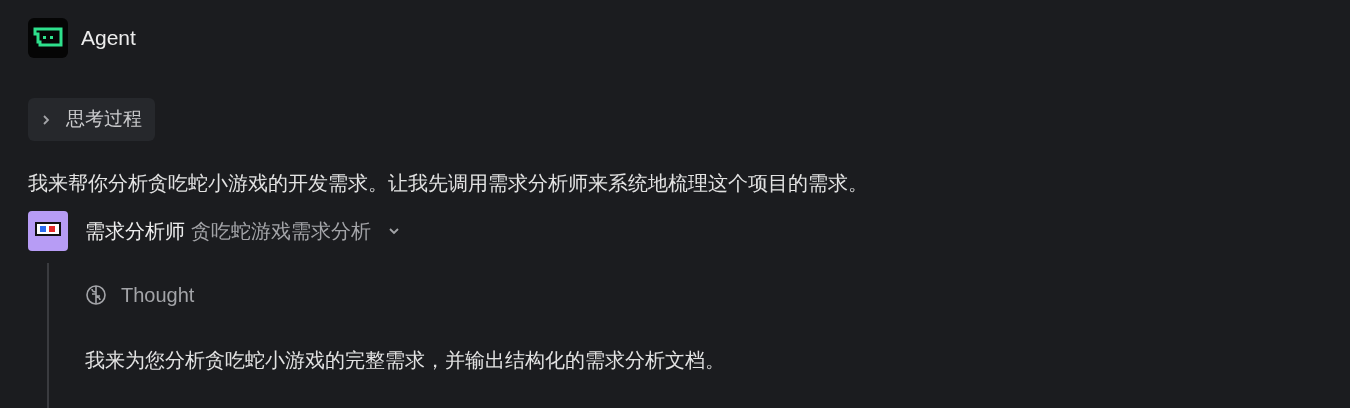 This screenshot has width=1350, height=408. I want to click on analyst-avatar-icon, so click(48, 231).